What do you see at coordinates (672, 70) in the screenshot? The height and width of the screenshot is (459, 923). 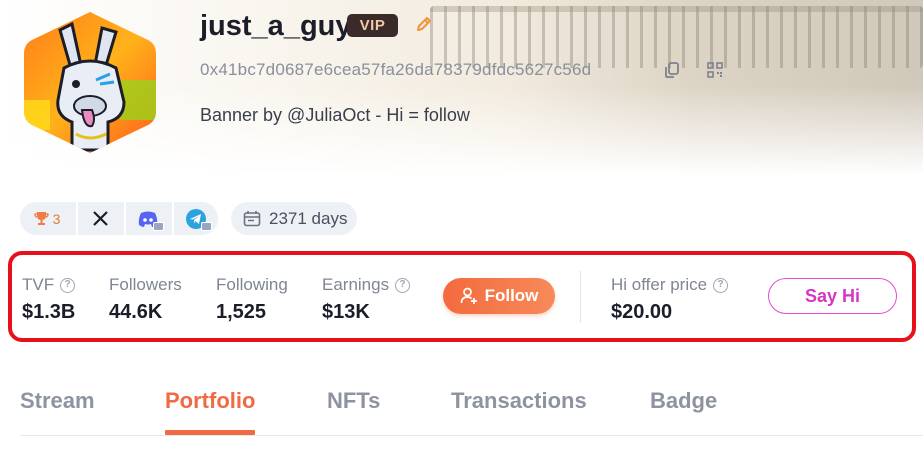 I see `copy-icon` at bounding box center [672, 70].